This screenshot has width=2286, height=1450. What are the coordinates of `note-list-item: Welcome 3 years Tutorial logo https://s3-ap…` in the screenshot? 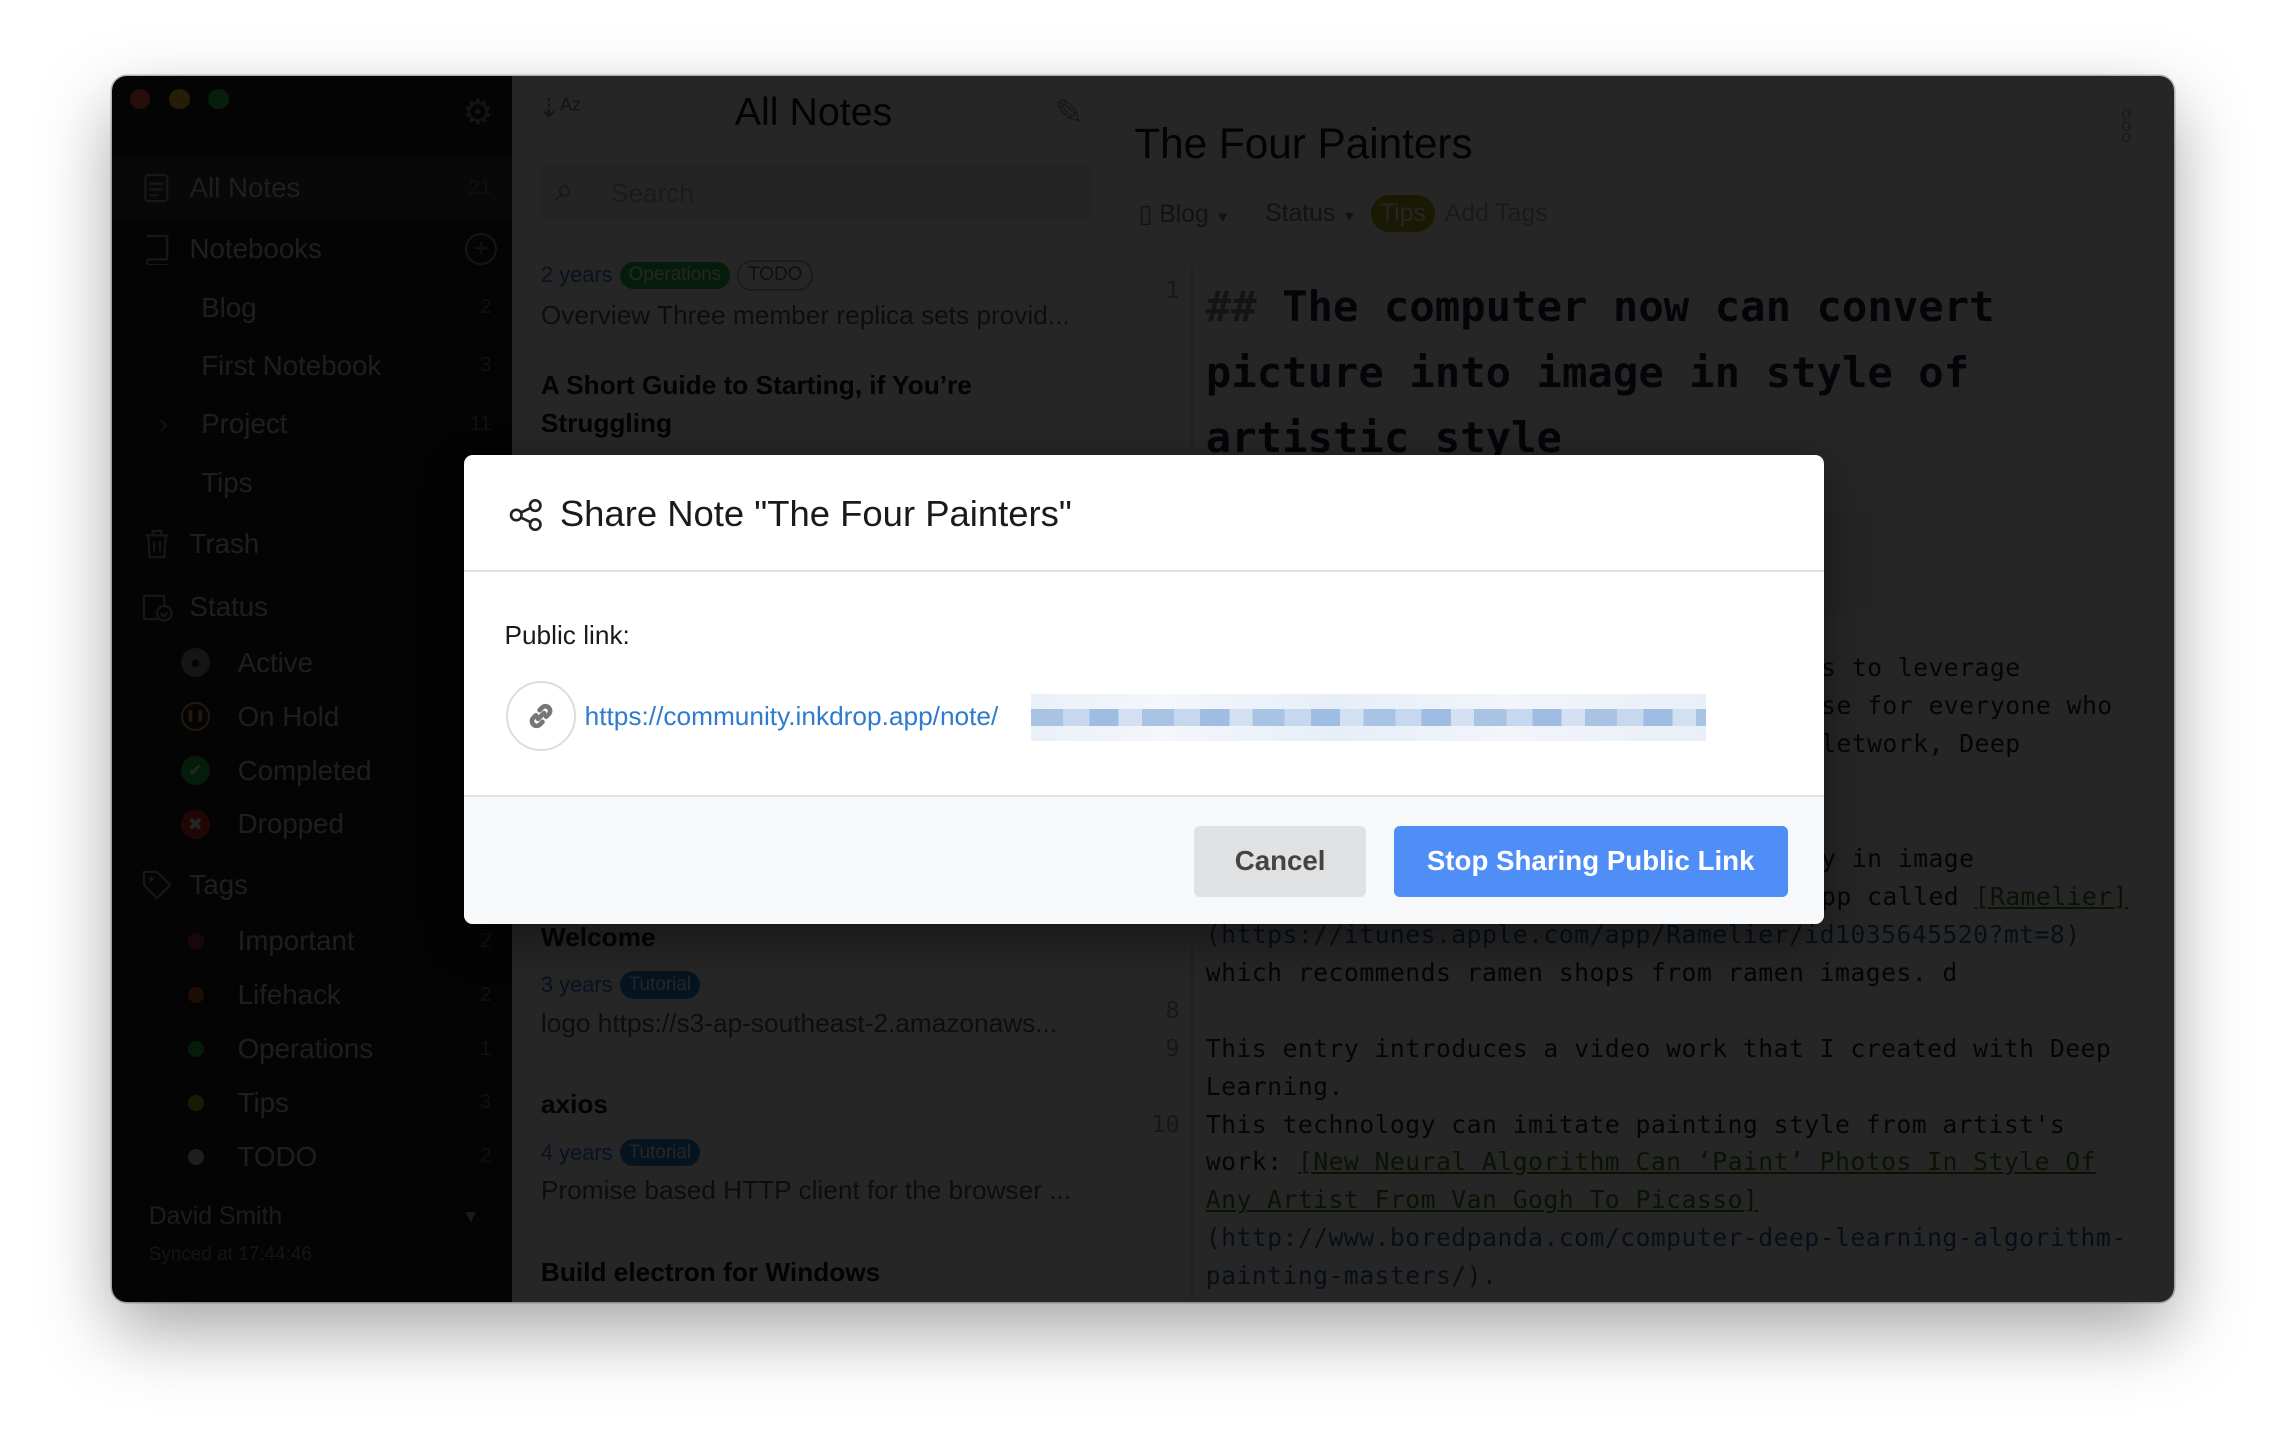 It's located at (813, 991).